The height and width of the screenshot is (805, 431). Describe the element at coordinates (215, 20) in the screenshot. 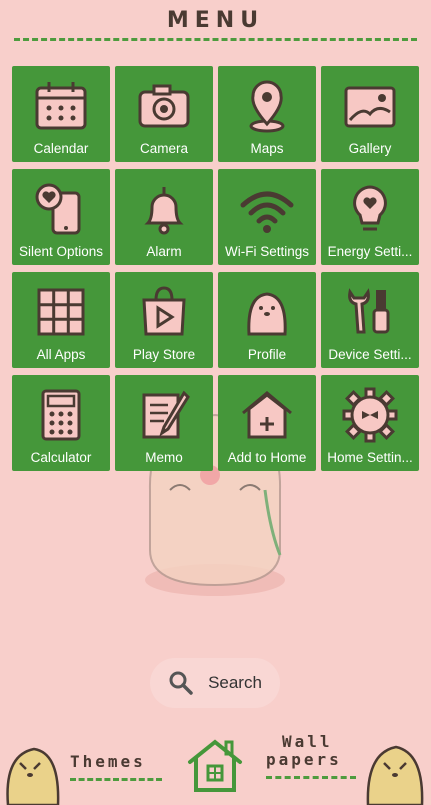

I see `menu-title: MENU` at that location.